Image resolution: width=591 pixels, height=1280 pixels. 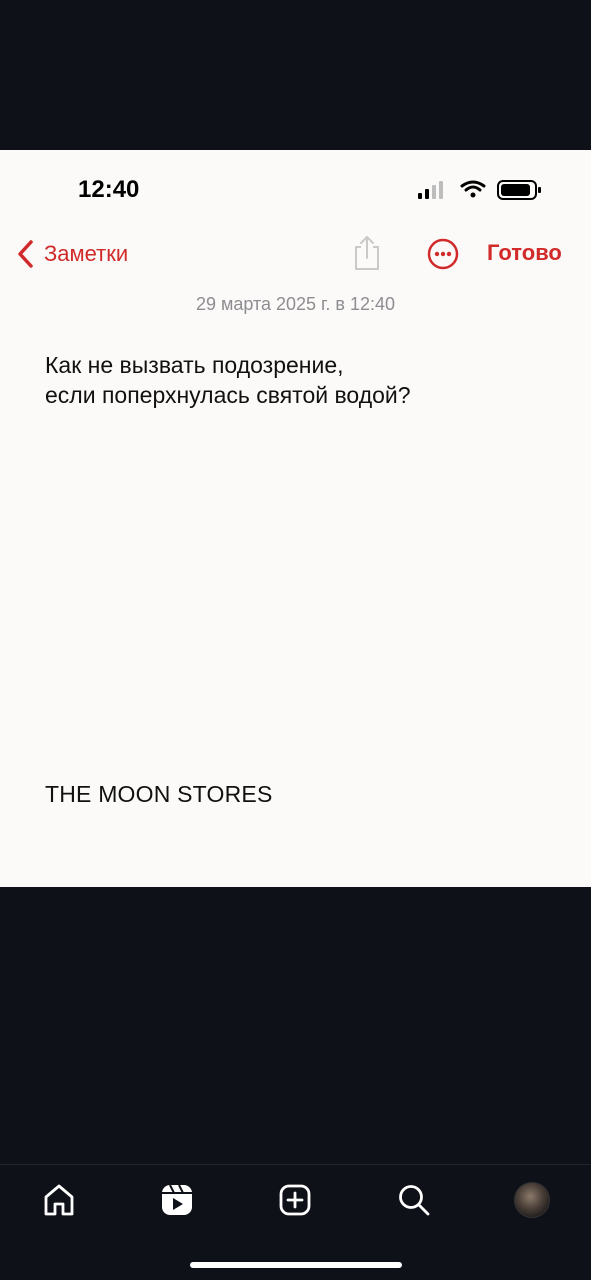 I want to click on back-button-label: Заметки, so click(x=86, y=253).